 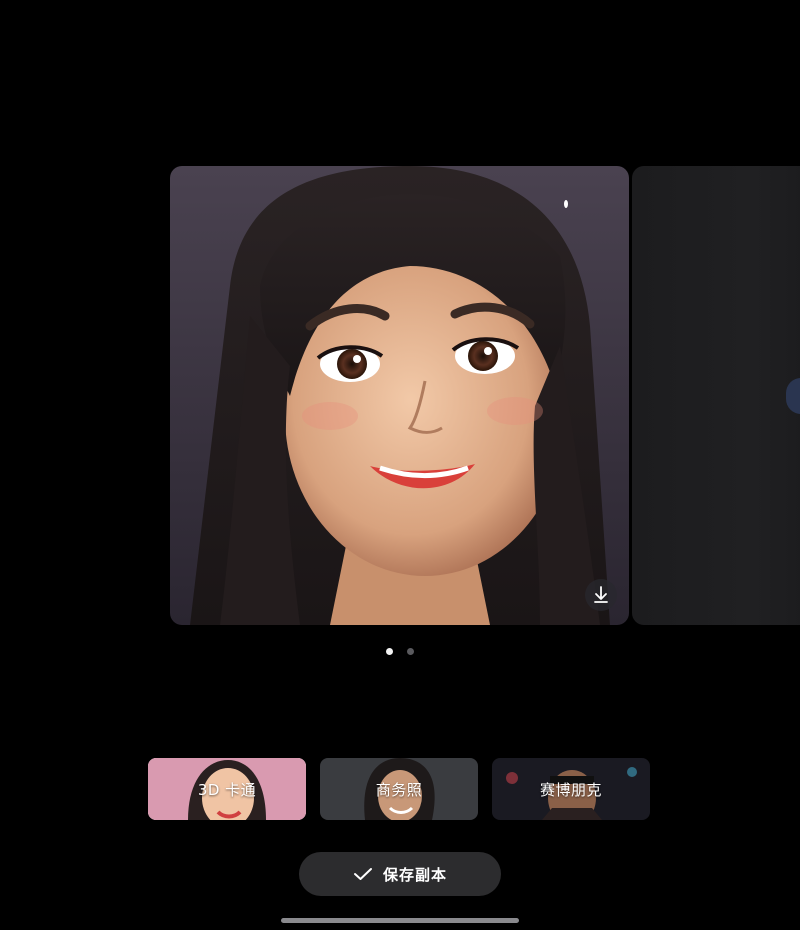 I want to click on save-copy-label: 保存副本, so click(x=414, y=874).